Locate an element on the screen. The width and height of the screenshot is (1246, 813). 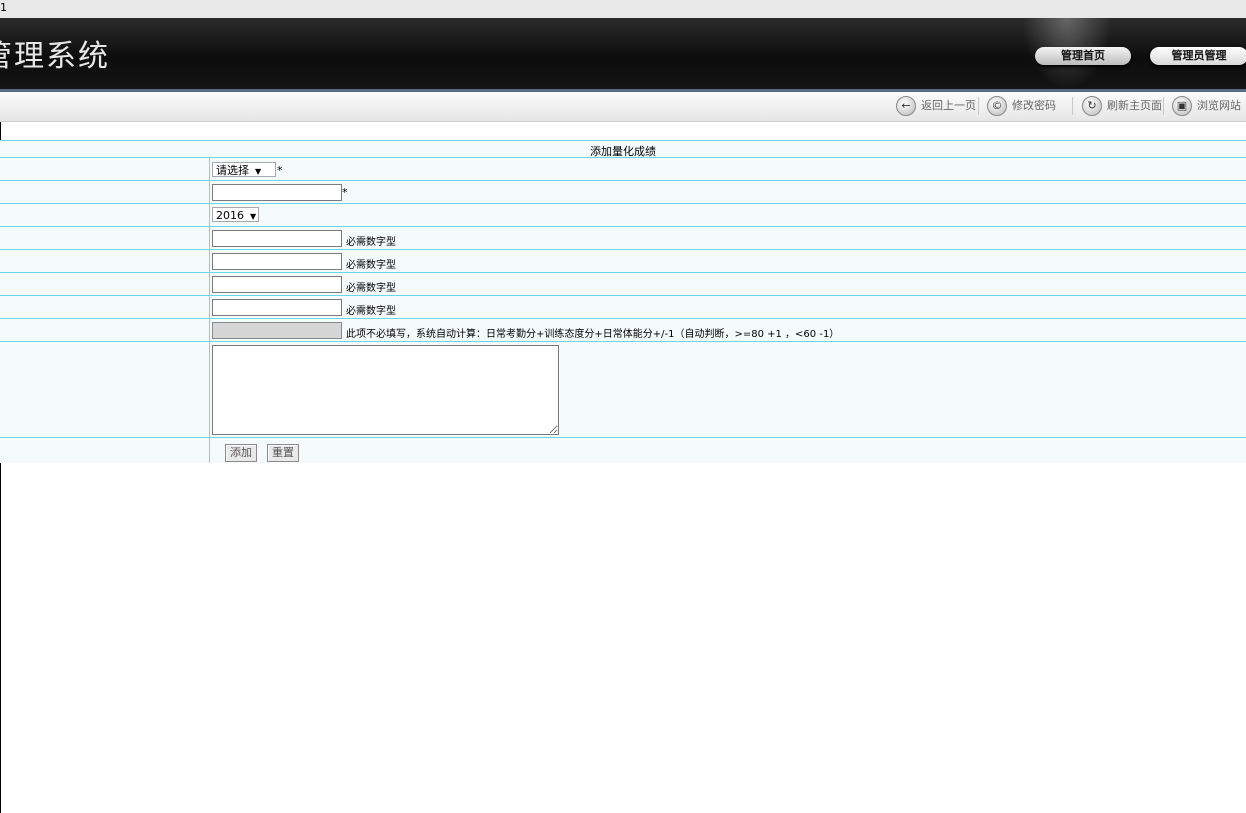
refresh-label: 刷新主页面 is located at coordinates (1134, 105).